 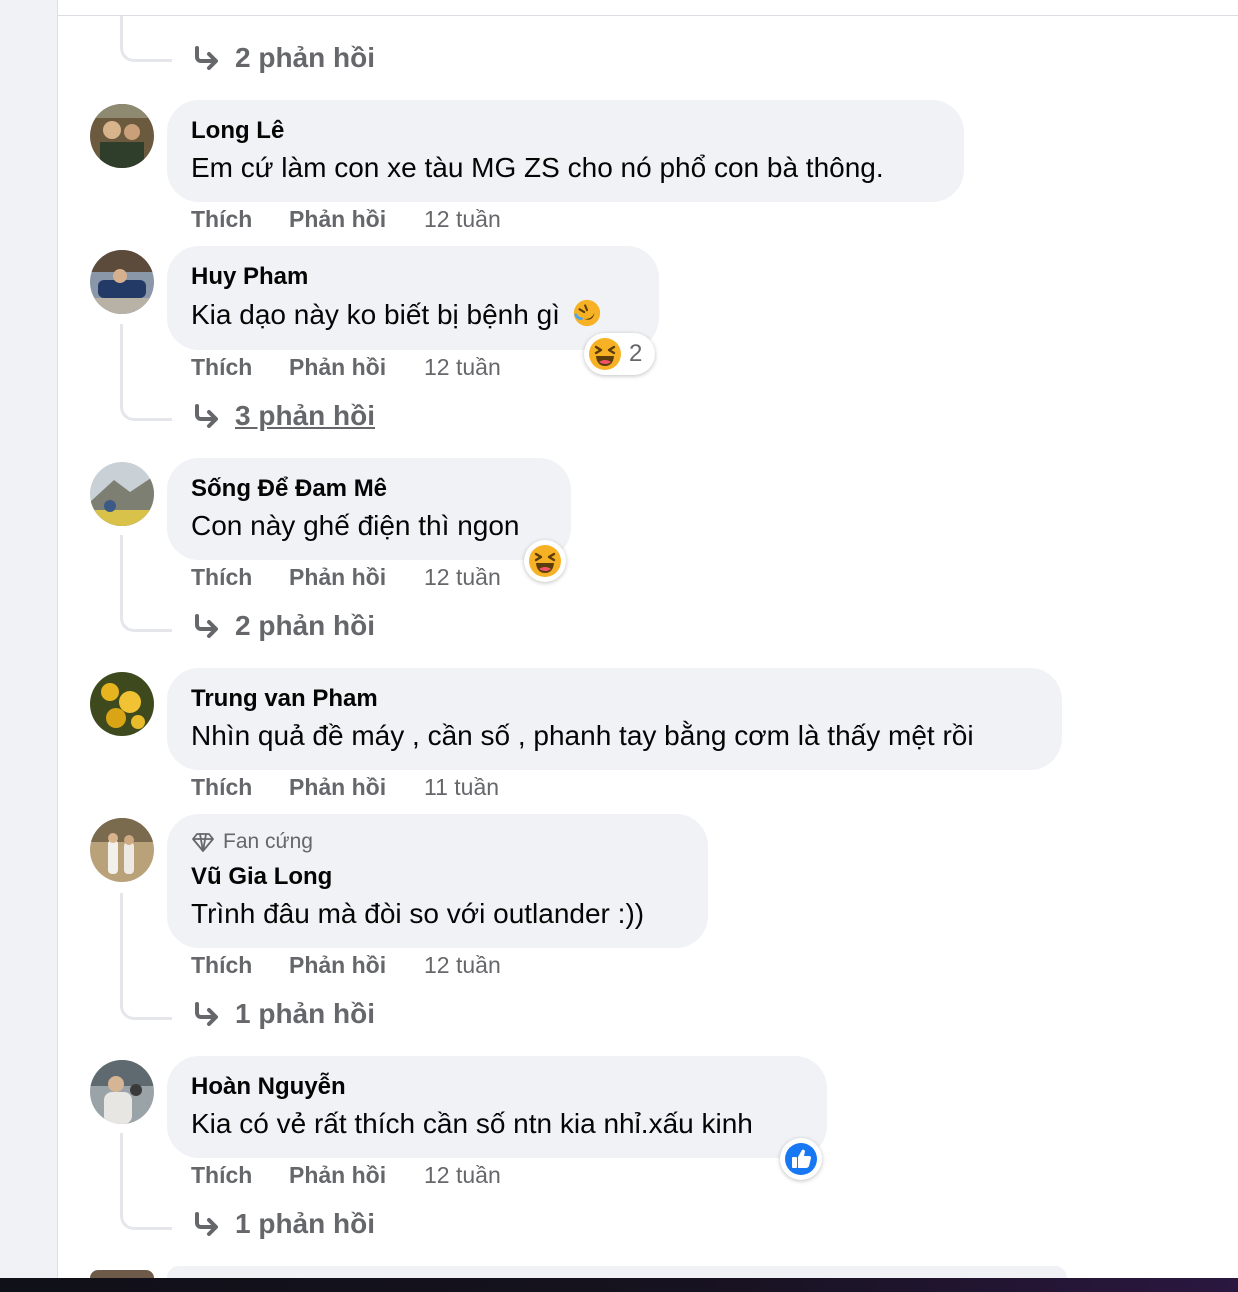 What do you see at coordinates (369, 509) in the screenshot?
I see `comment-bubble: Sống Để Đam Mê Con này ghế điện thì ngon` at bounding box center [369, 509].